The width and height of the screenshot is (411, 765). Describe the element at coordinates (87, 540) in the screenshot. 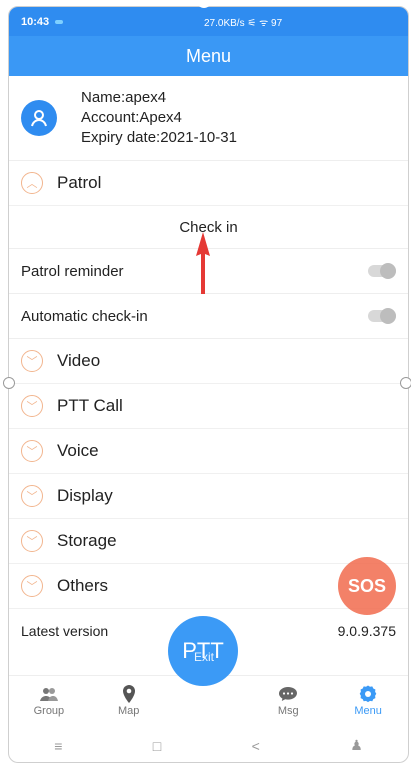

I see `section-storage-label: Storage` at that location.